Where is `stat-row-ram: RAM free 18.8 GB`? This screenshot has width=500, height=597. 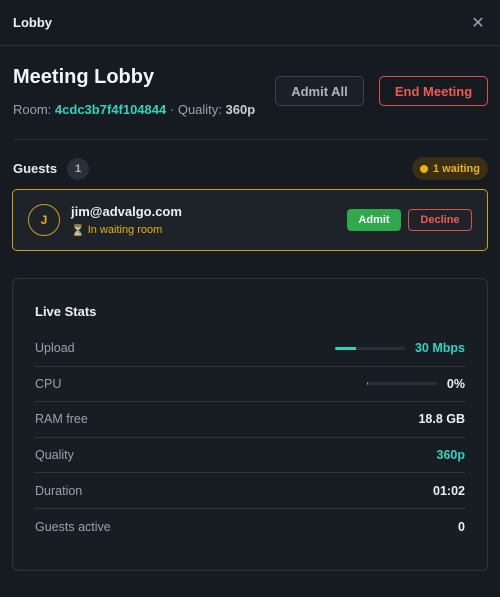
stat-row-ram: RAM free 18.8 GB is located at coordinates (250, 420).